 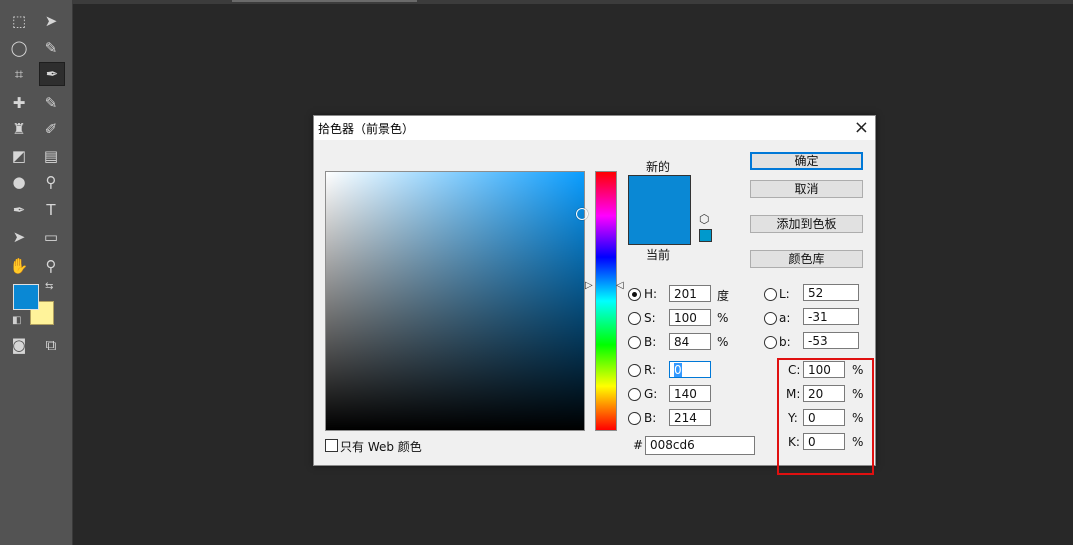 I want to click on marquee-icon: ⬚, so click(x=19, y=21).